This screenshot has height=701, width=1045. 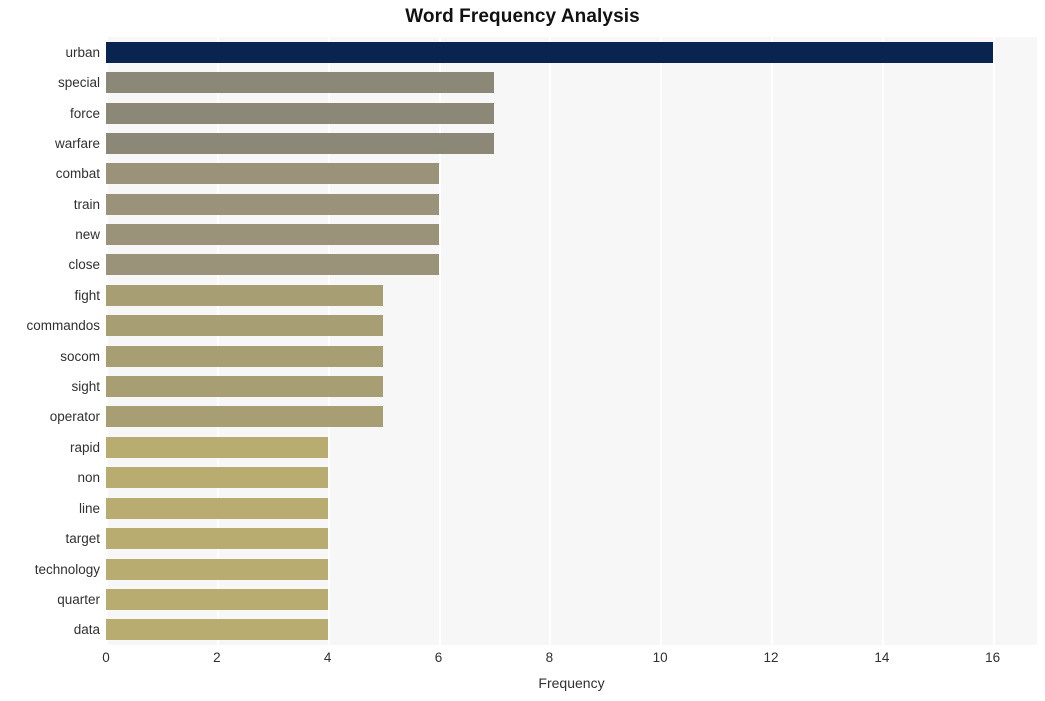 I want to click on x-tick-16: 16, so click(x=993, y=657).